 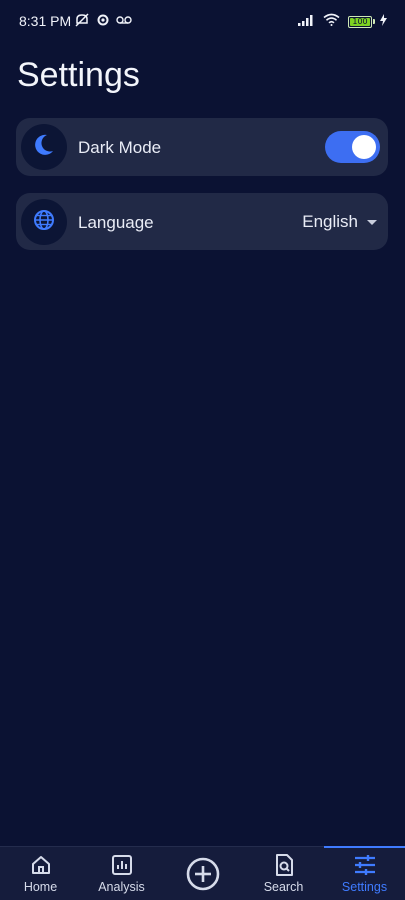 I want to click on nav-home: Home, so click(x=40, y=873).